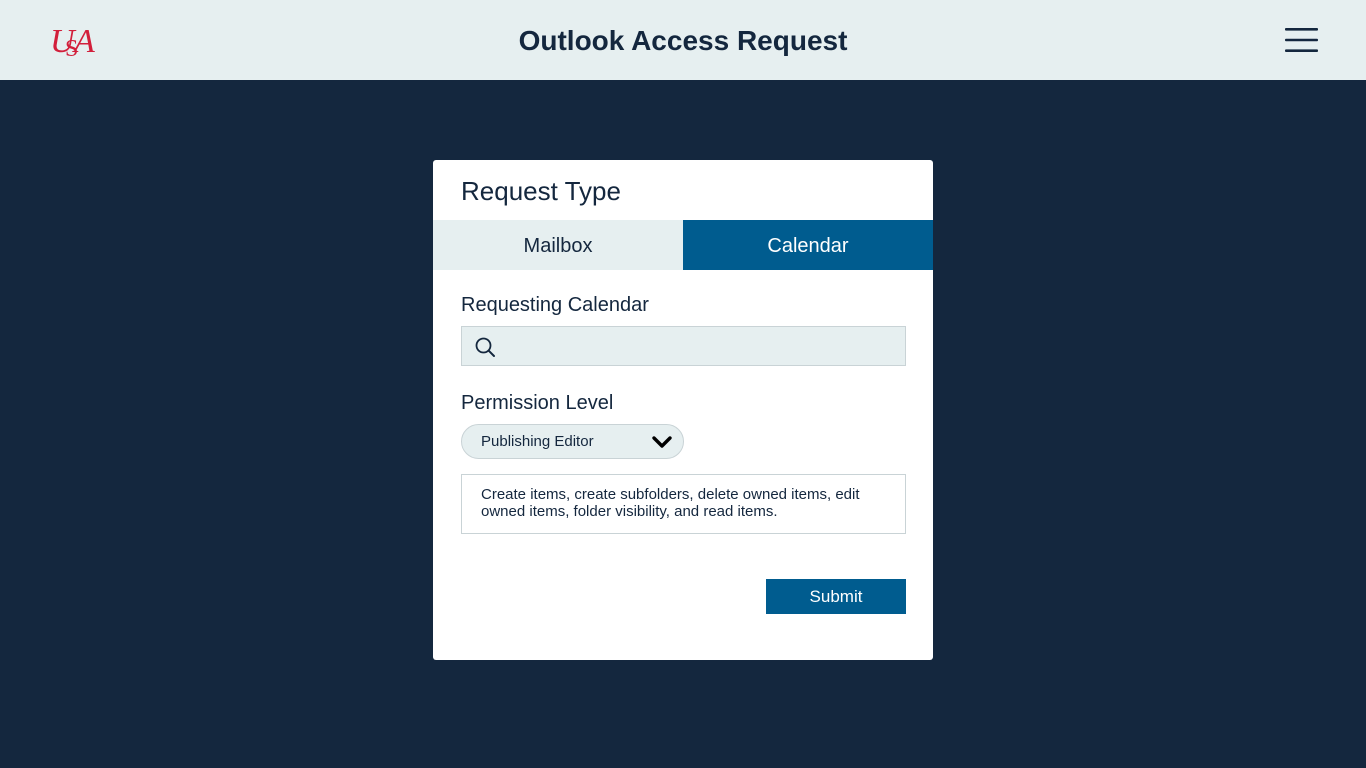 Image resolution: width=1366 pixels, height=768 pixels. Describe the element at coordinates (537, 441) in the screenshot. I see `permission-level-value: Publishing Editor` at that location.